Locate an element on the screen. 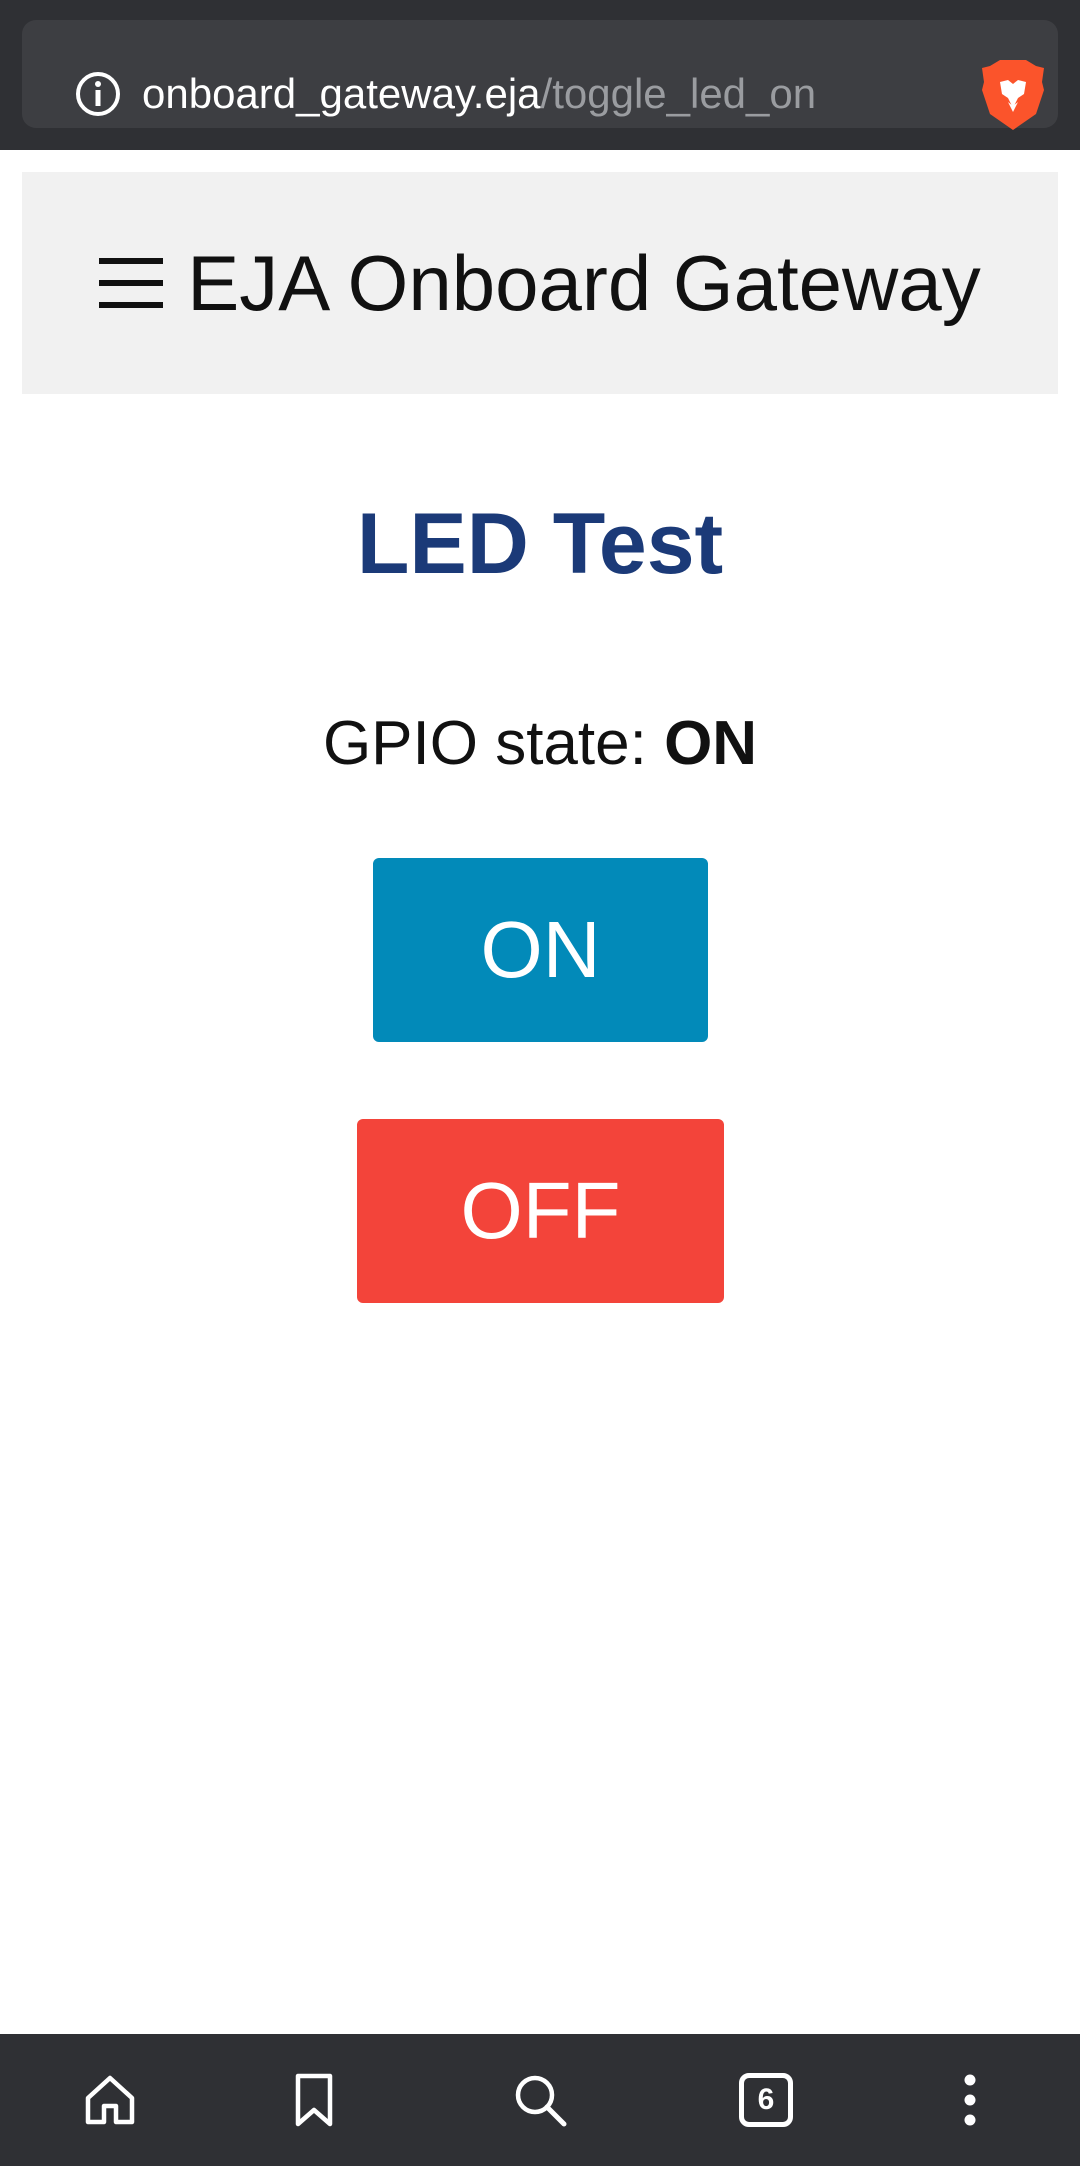 Image resolution: width=1080 pixels, height=2166 pixels. gpio-state-label: GPIO state: is located at coordinates (493, 743).